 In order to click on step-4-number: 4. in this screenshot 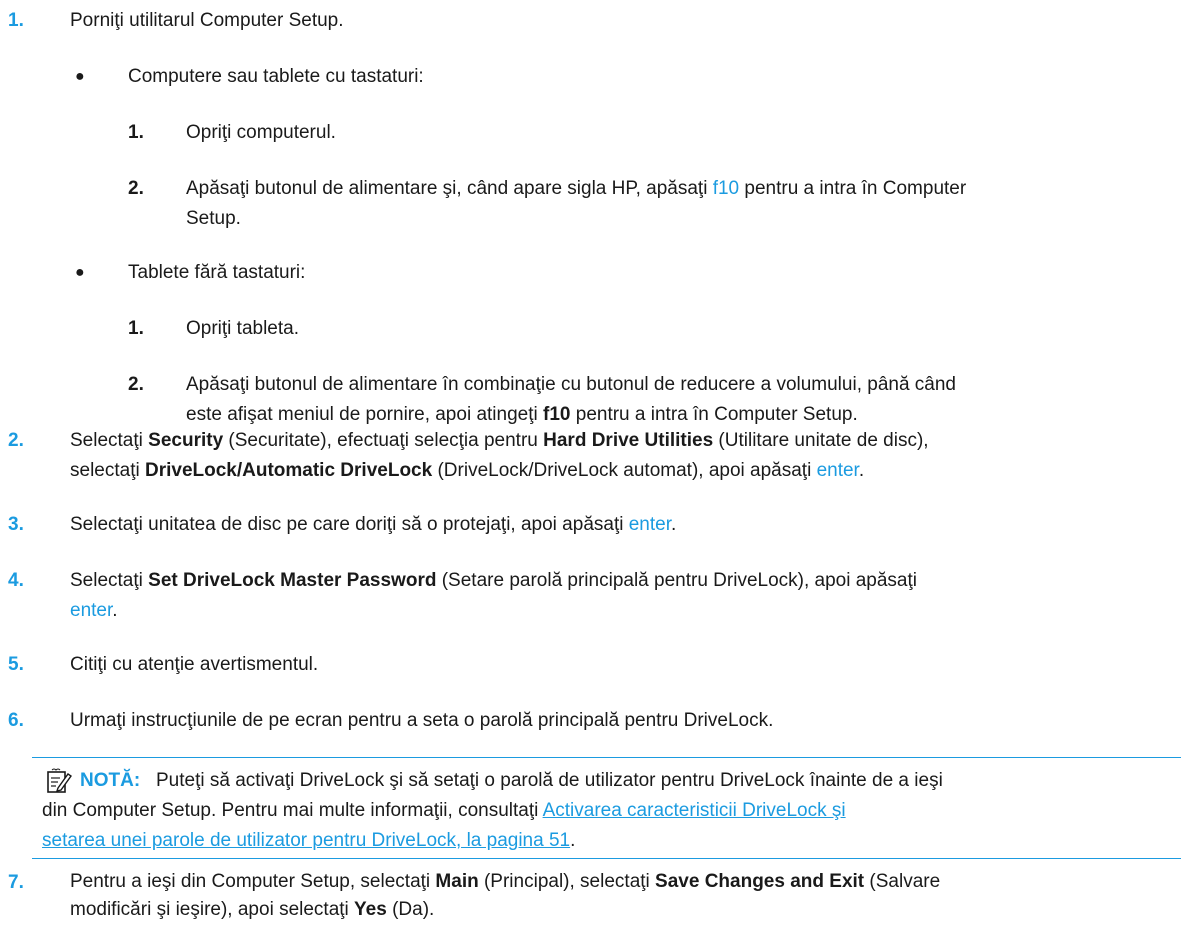, I will do `click(16, 580)`.